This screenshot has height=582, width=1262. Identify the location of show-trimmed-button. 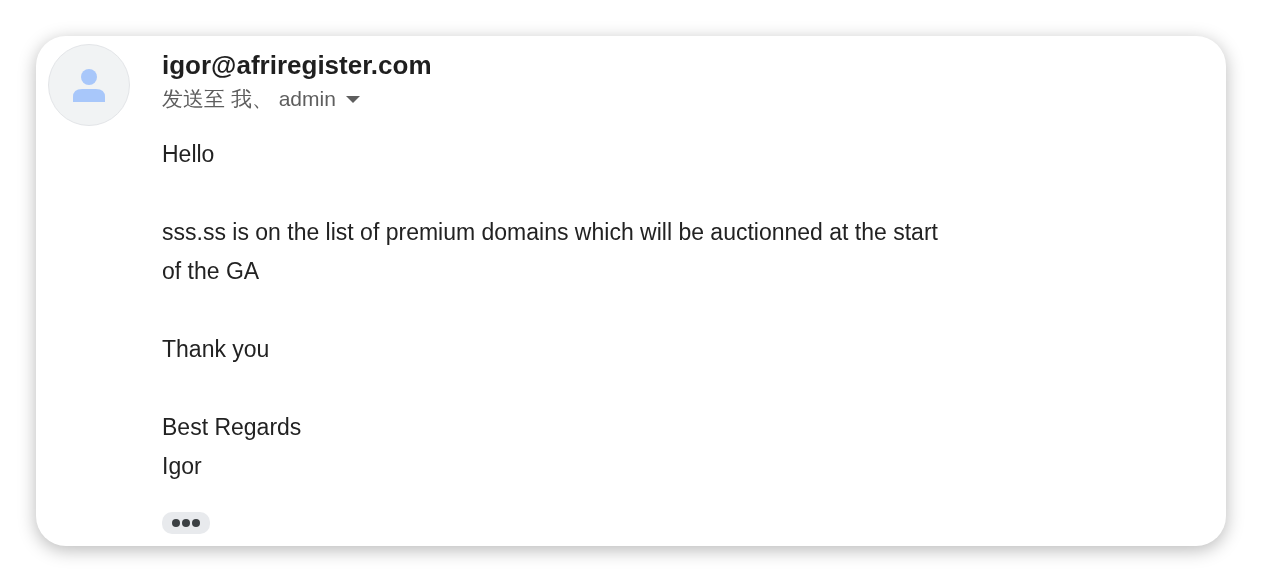
(186, 523).